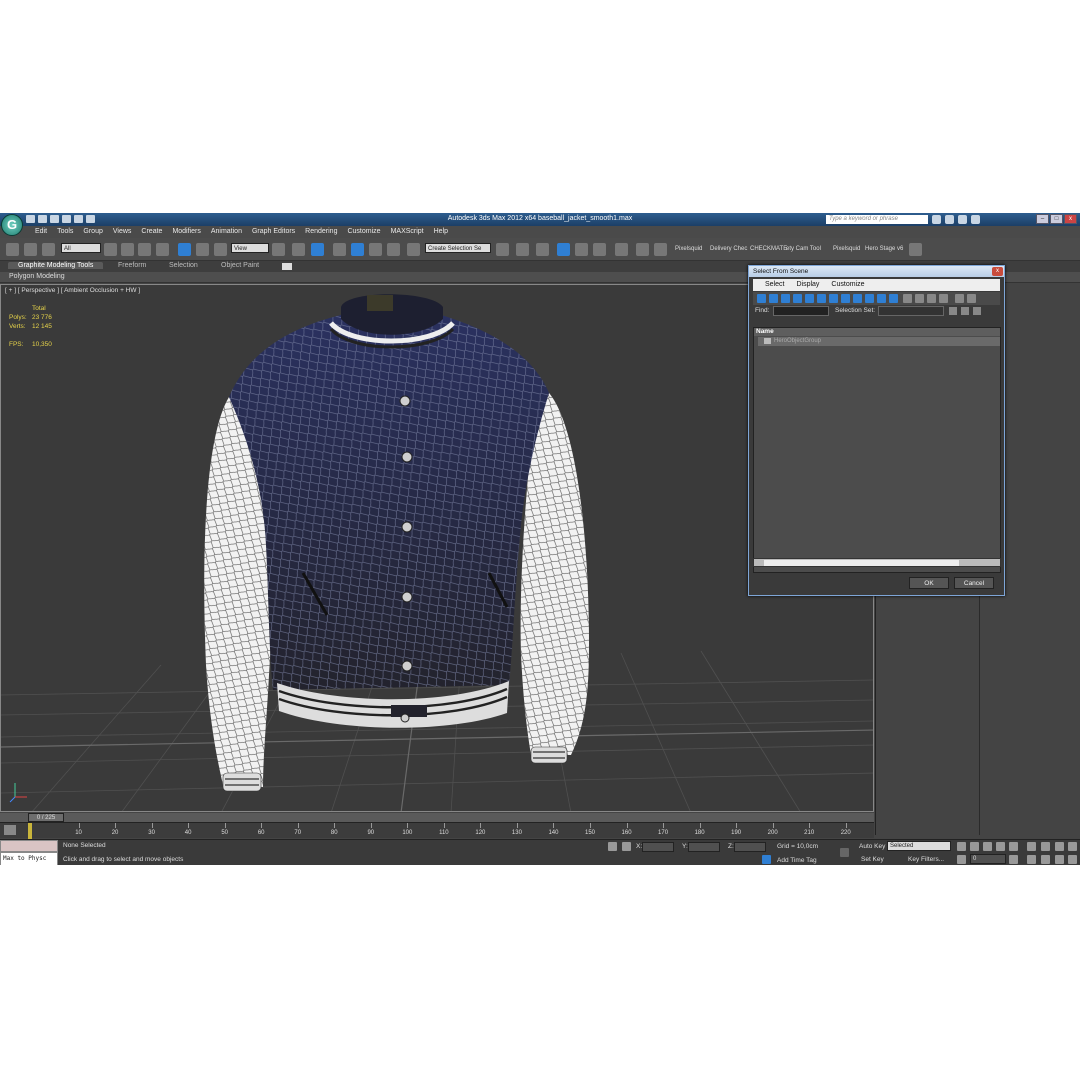  What do you see at coordinates (847, 285) in the screenshot?
I see `dialog-menu-customize: Customize` at bounding box center [847, 285].